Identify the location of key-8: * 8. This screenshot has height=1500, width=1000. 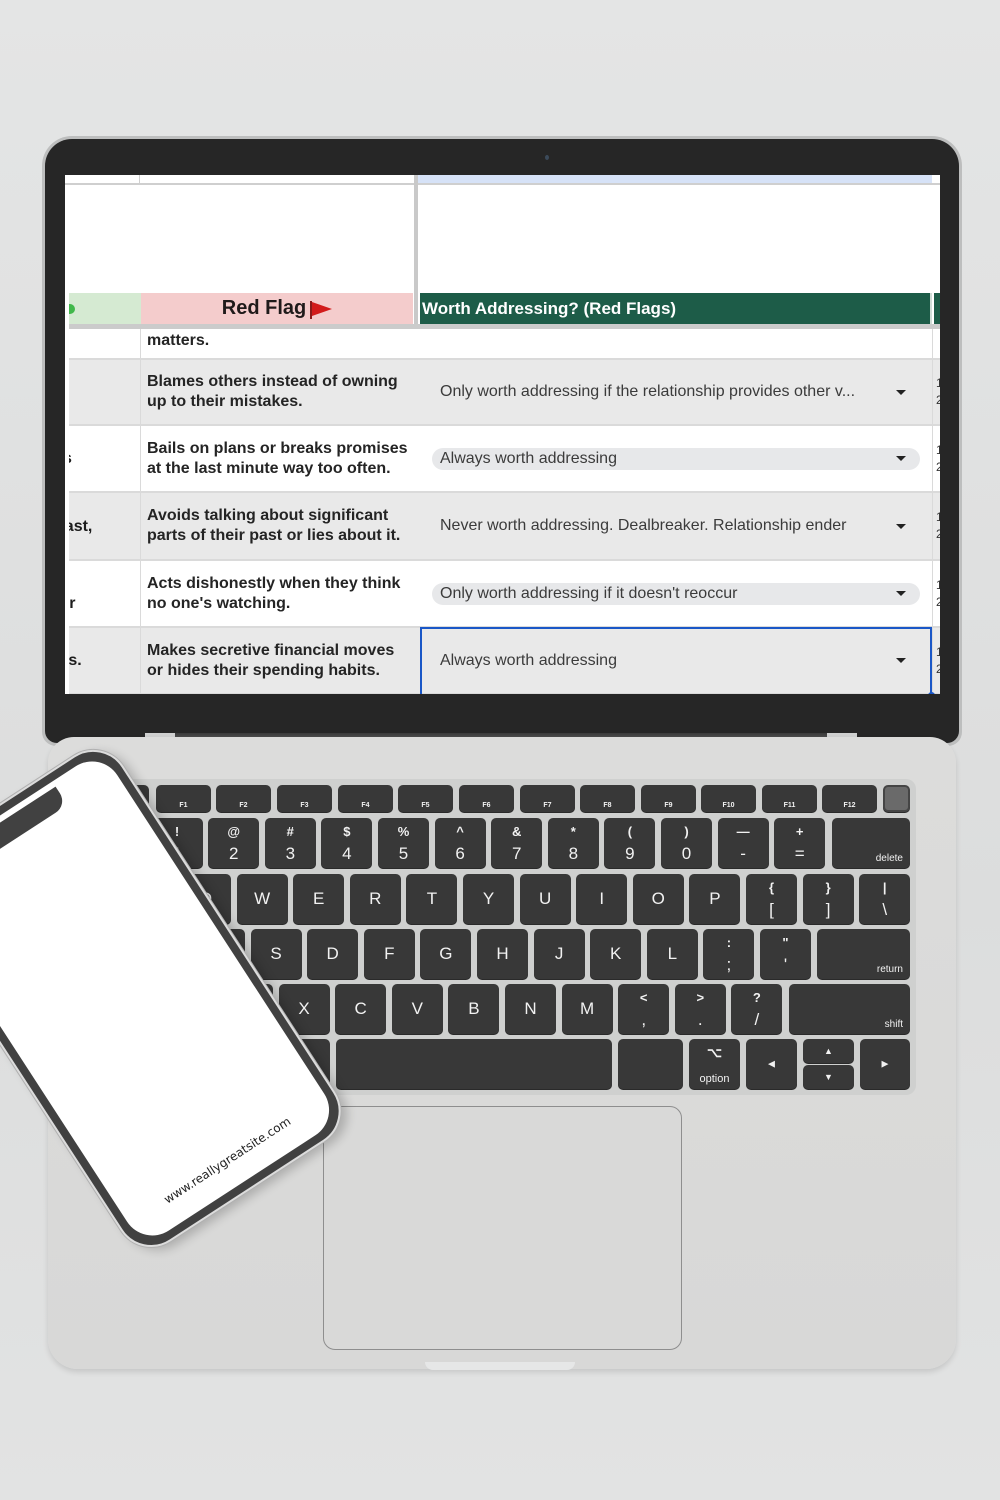
(573, 843).